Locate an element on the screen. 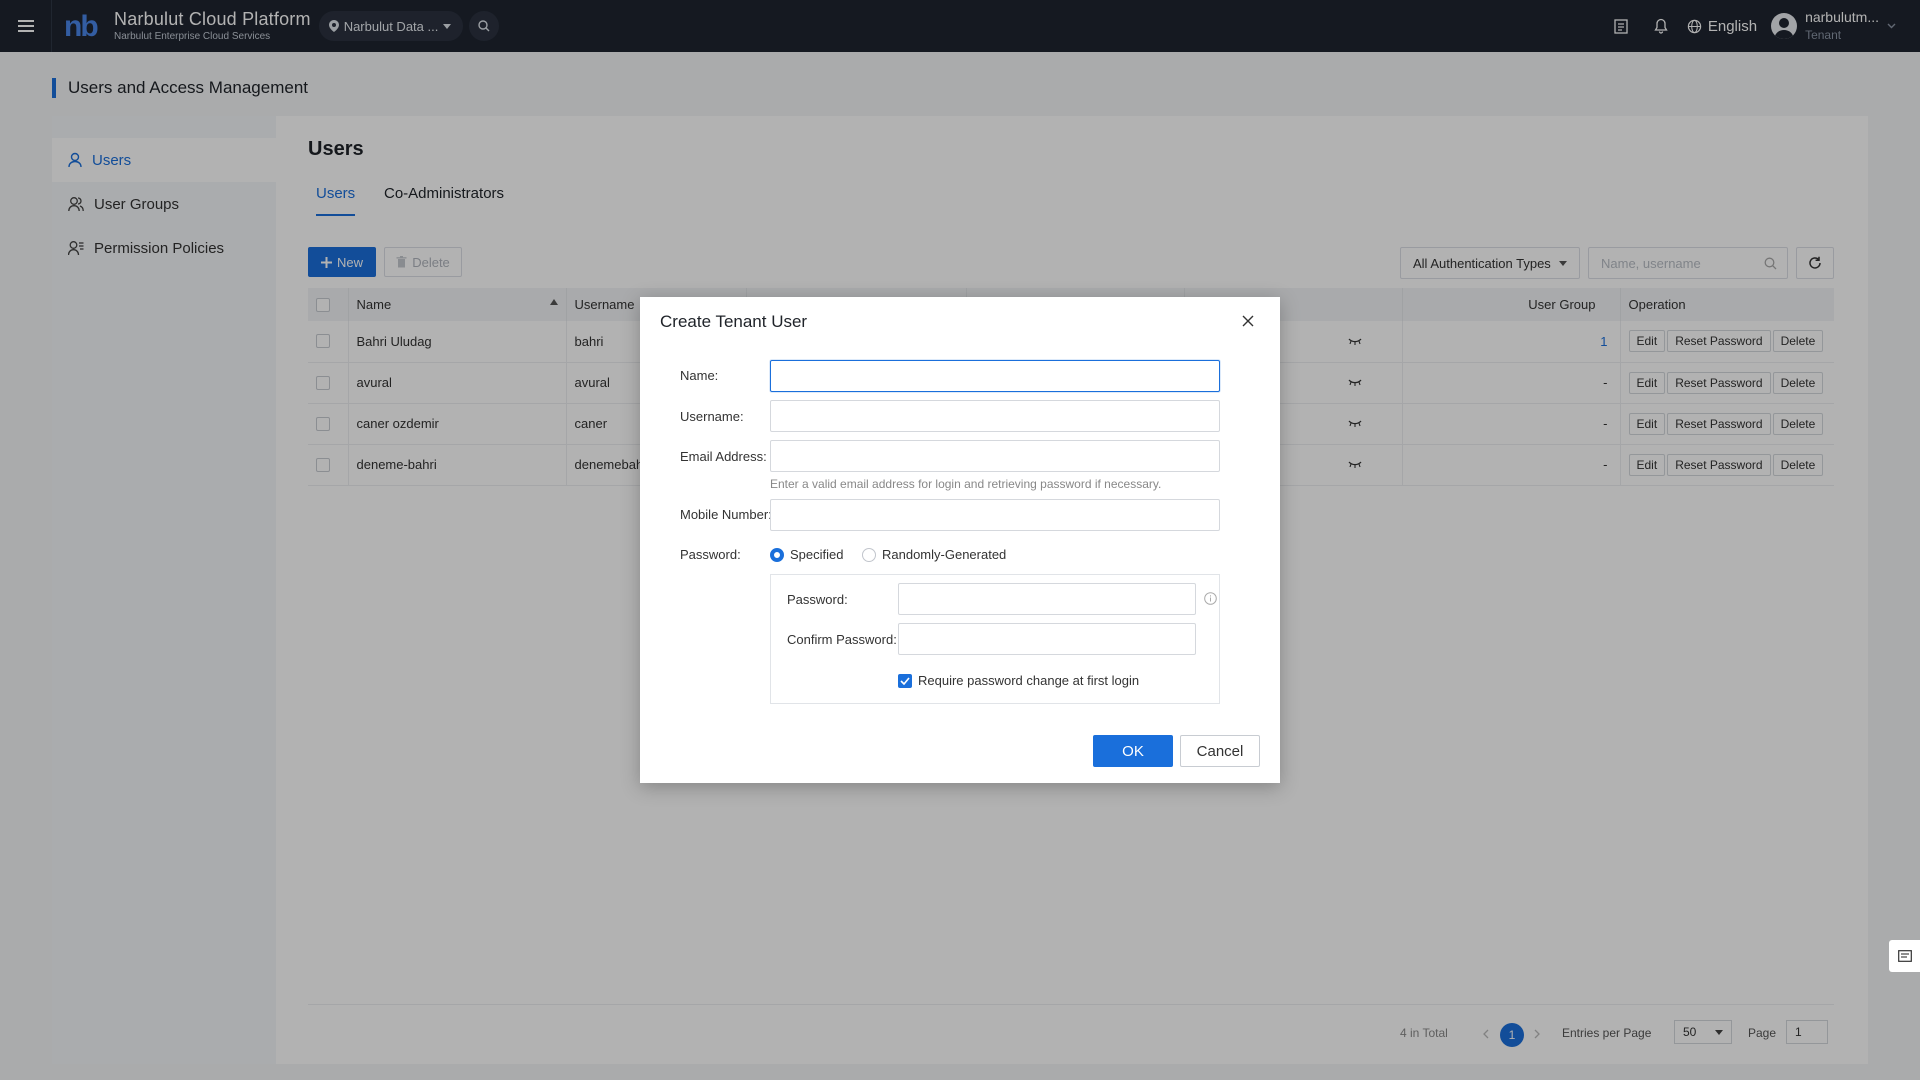 The height and width of the screenshot is (1080, 1920). name-field is located at coordinates (995, 376).